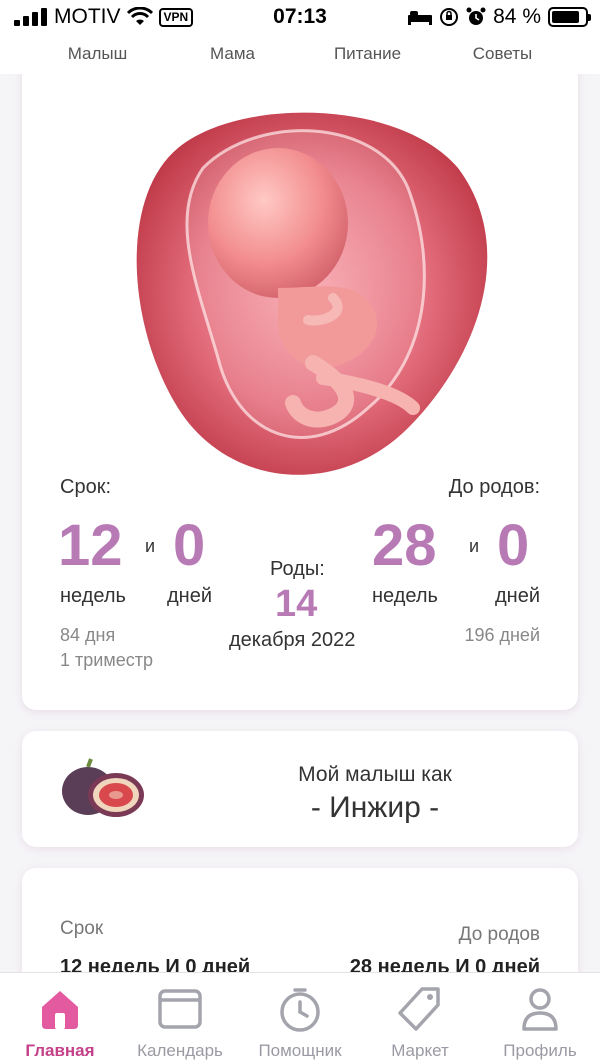 The height and width of the screenshot is (1063, 600). I want to click on term-weeks-word: недель, so click(93, 596).